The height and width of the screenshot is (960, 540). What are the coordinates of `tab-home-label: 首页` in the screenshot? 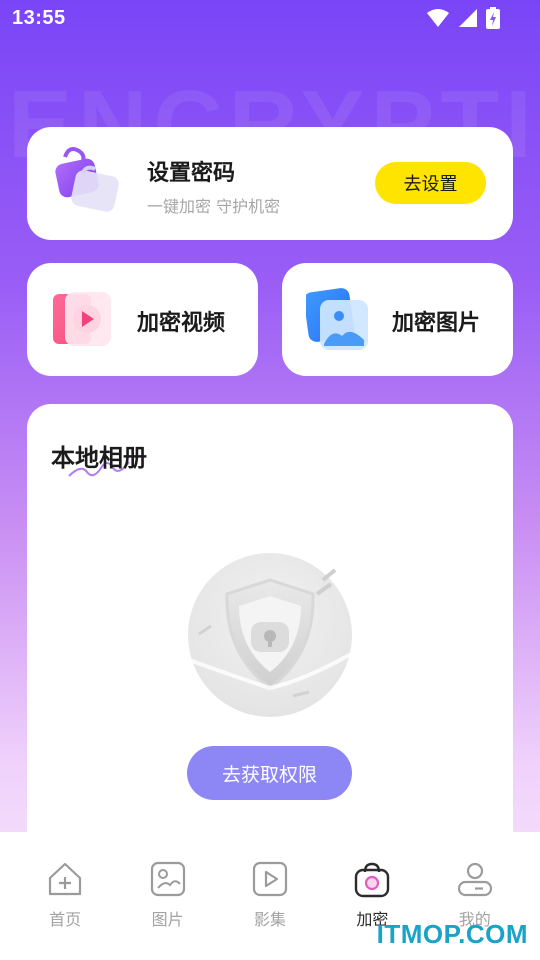 It's located at (65, 919).